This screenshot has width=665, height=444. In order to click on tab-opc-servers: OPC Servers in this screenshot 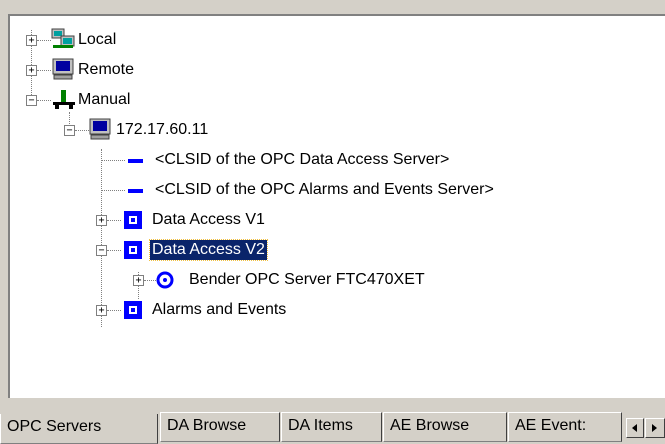, I will do `click(79, 429)`.